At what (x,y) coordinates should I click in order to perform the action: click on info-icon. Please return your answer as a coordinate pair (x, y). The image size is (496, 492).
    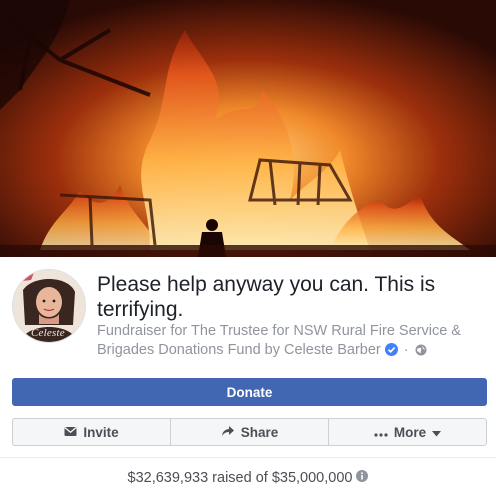
    Looking at the image, I should click on (362, 478).